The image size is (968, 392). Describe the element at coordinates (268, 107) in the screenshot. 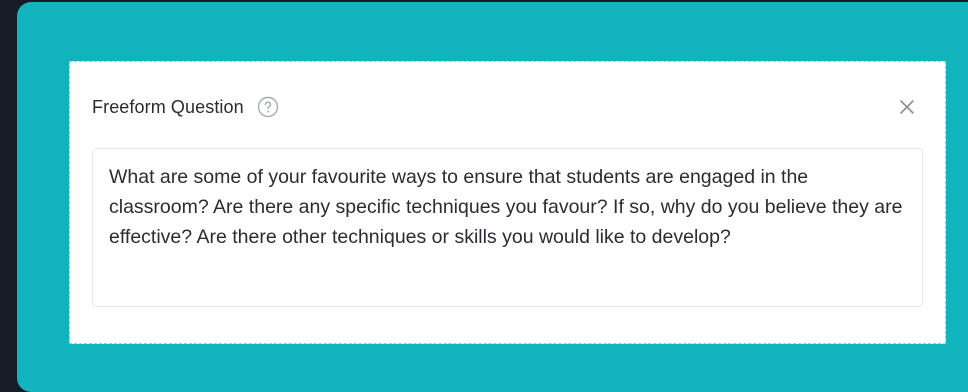

I see `question-circle-icon` at that location.